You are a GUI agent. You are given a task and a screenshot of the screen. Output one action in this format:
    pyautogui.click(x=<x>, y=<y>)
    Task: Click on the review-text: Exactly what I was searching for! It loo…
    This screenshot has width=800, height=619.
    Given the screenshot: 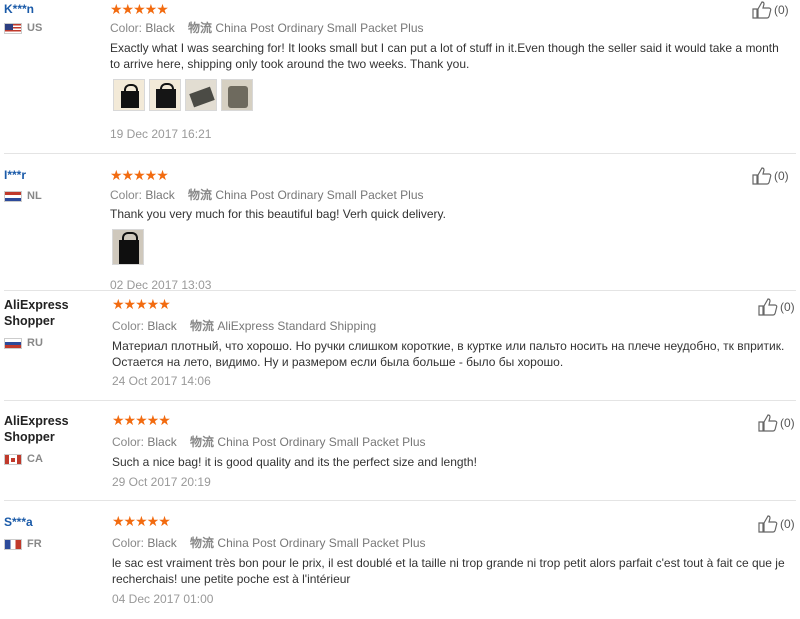 What is the action you would take?
    pyautogui.click(x=444, y=56)
    